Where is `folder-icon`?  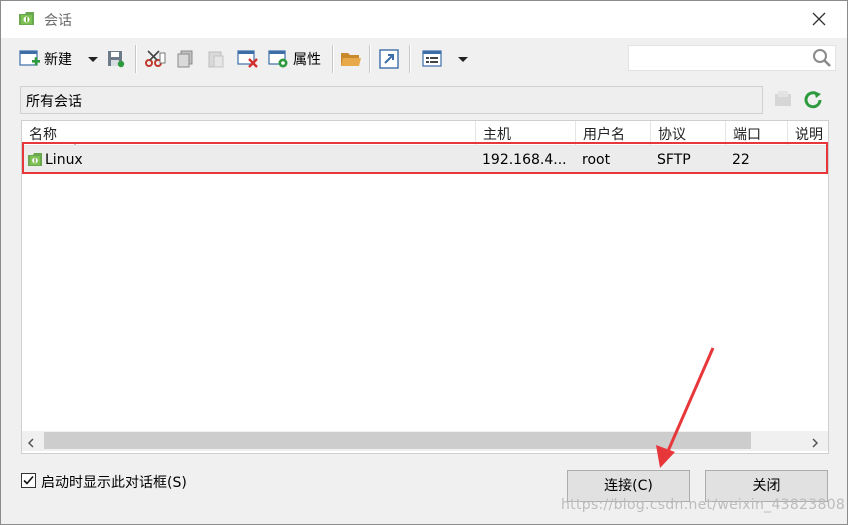 folder-icon is located at coordinates (351, 59).